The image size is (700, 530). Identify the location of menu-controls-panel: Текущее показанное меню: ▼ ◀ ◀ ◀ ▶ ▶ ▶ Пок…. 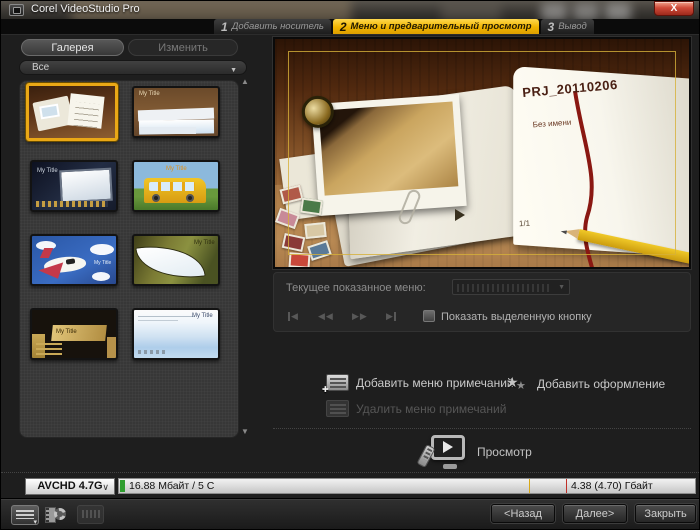
(482, 302).